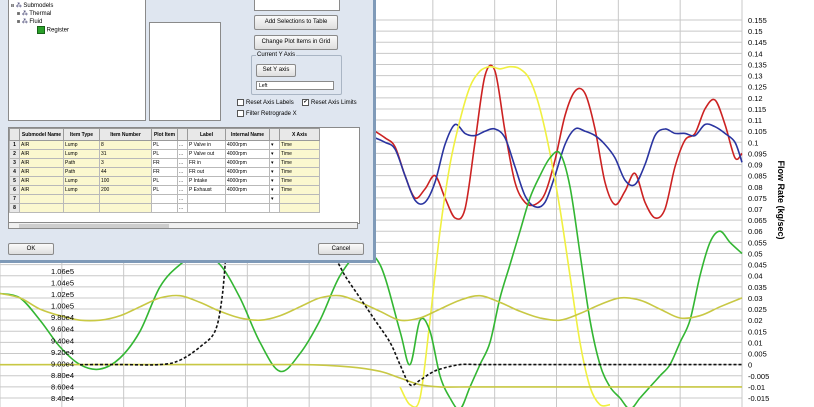 This screenshot has width=814, height=407. Describe the element at coordinates (183, 225) in the screenshot. I see `table-horizontal-scrollbar` at that location.